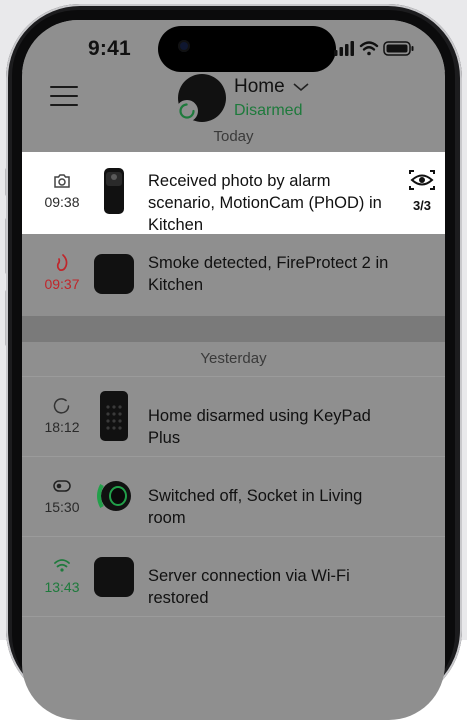  Describe the element at coordinates (62, 263) in the screenshot. I see `fire-icon` at that location.